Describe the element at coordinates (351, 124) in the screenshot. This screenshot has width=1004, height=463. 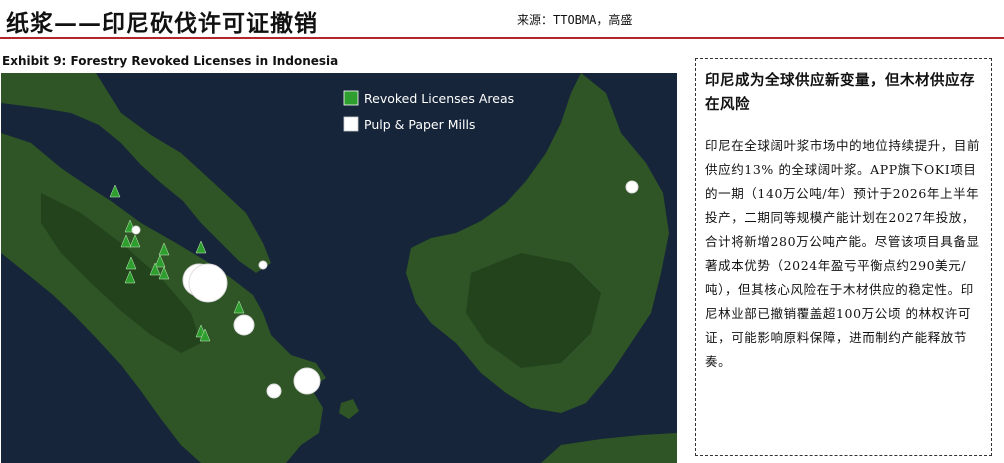
I see `legend-mills-swatch` at that location.